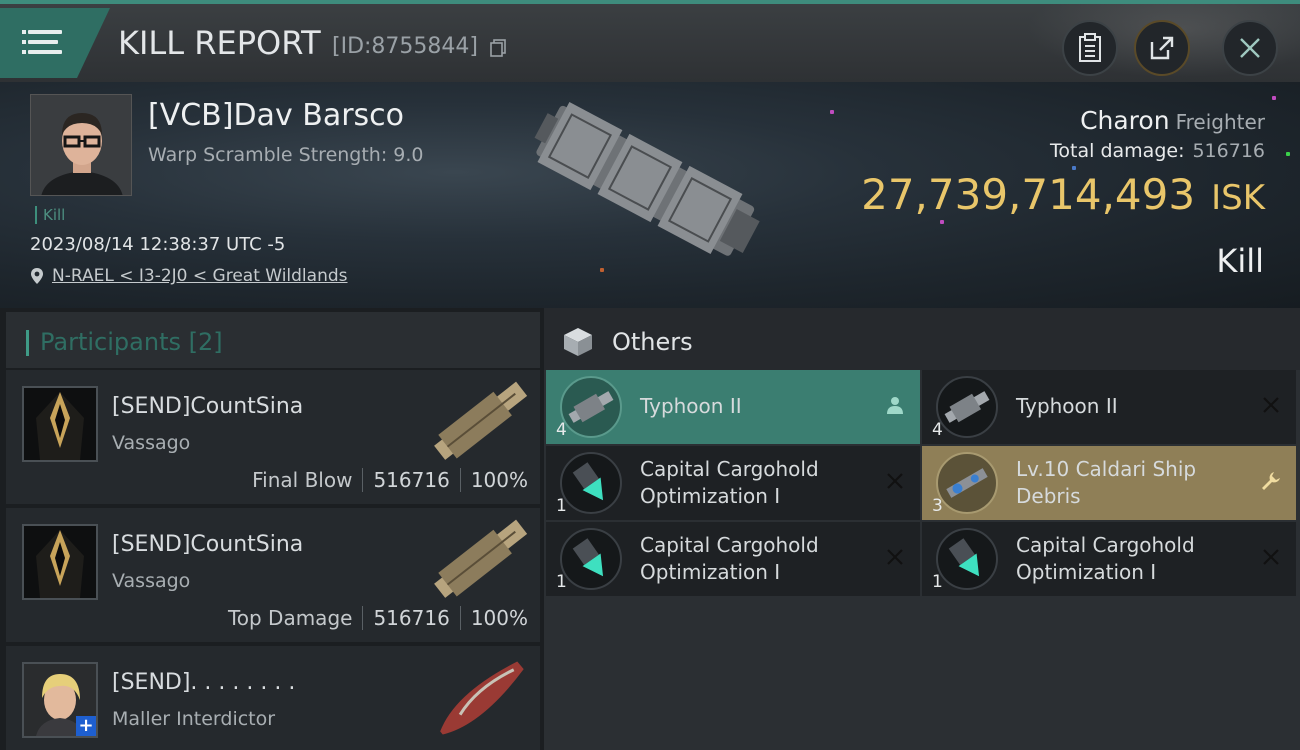 This screenshot has height=750, width=1300. What do you see at coordinates (302, 480) in the screenshot?
I see `participant-role: Final Blow` at bounding box center [302, 480].